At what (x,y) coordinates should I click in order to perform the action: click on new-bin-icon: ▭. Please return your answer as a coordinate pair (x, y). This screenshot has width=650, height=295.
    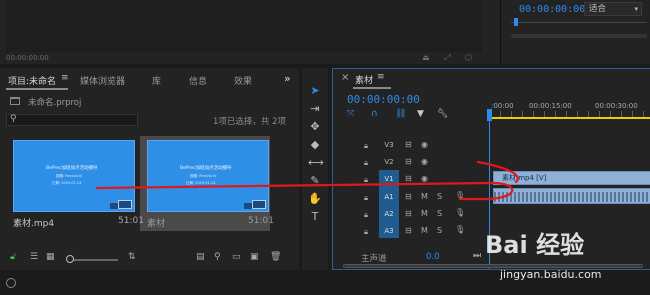
    Looking at the image, I should click on (236, 257).